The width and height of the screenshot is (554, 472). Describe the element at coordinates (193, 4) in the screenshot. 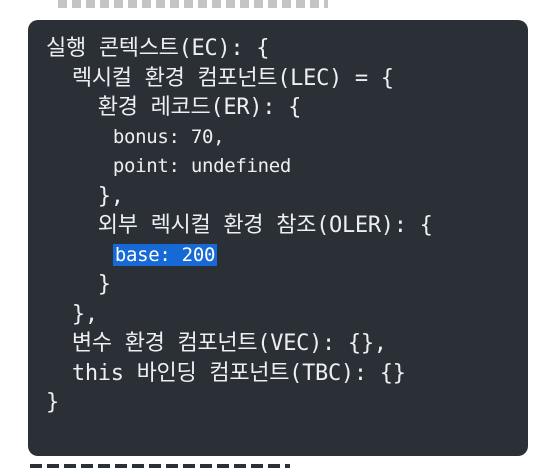

I see `top-dashed-edge` at that location.